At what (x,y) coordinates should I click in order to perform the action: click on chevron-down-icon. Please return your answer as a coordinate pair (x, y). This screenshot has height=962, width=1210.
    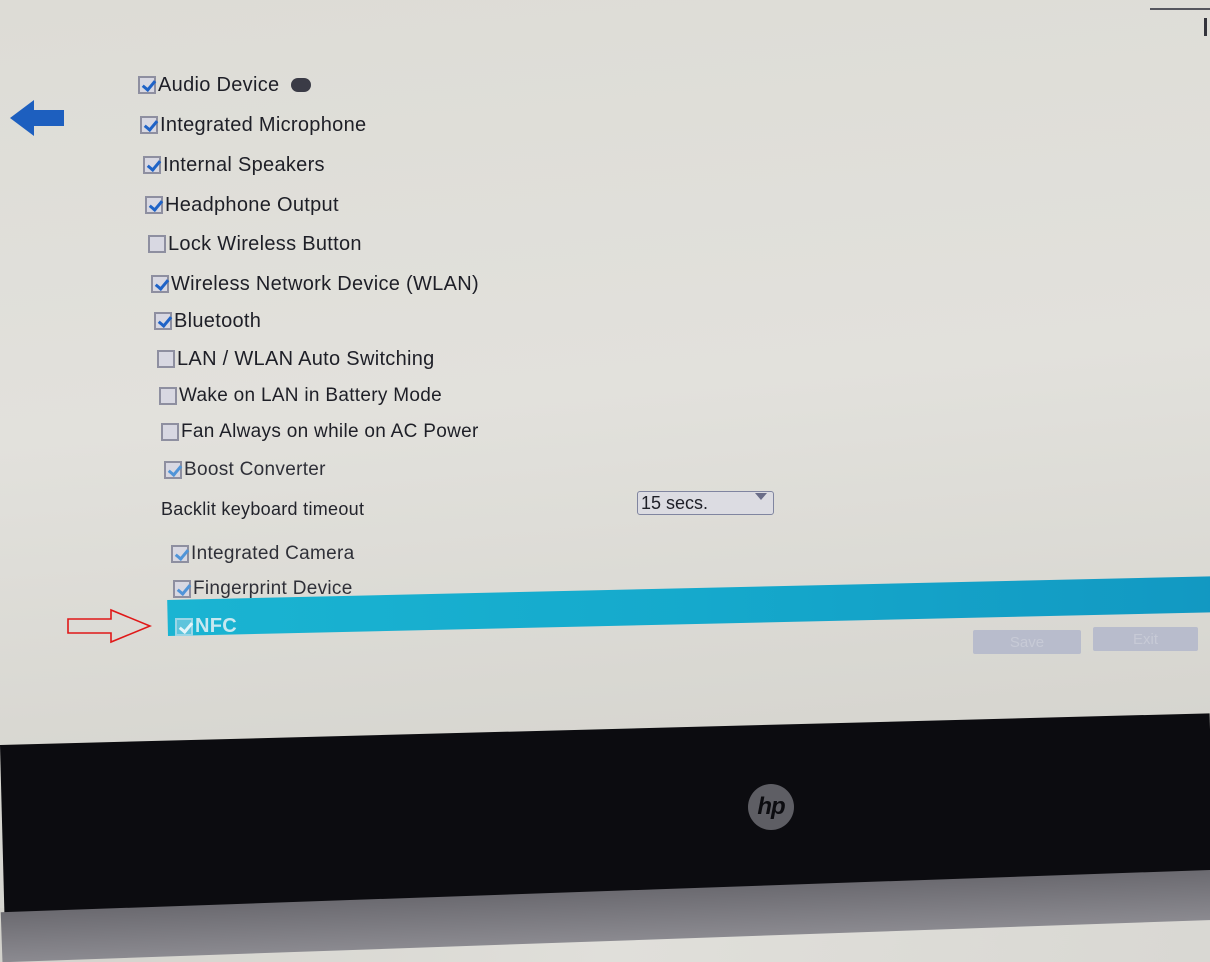
    Looking at the image, I should click on (761, 496).